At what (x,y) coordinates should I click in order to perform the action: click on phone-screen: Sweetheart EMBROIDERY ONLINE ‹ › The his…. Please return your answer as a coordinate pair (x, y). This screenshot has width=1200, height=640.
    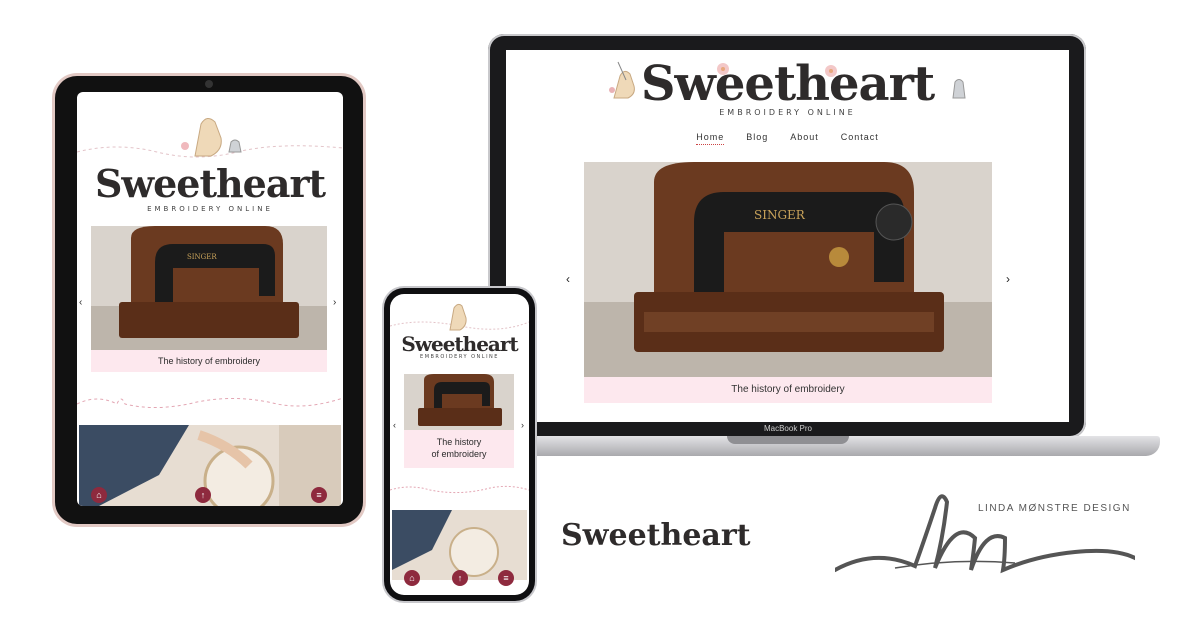
    Looking at the image, I should click on (459, 444).